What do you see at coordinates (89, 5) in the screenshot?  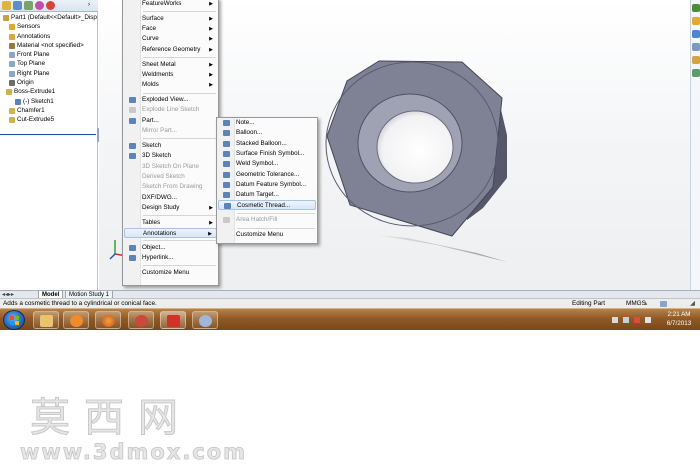 I see `chevron-right-icon: ›` at bounding box center [89, 5].